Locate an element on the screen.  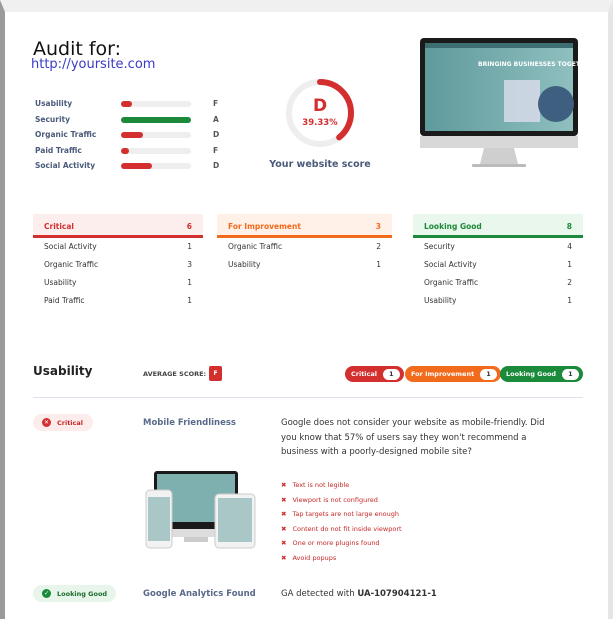
metric-row: Paid Traffic F is located at coordinates (130, 151).